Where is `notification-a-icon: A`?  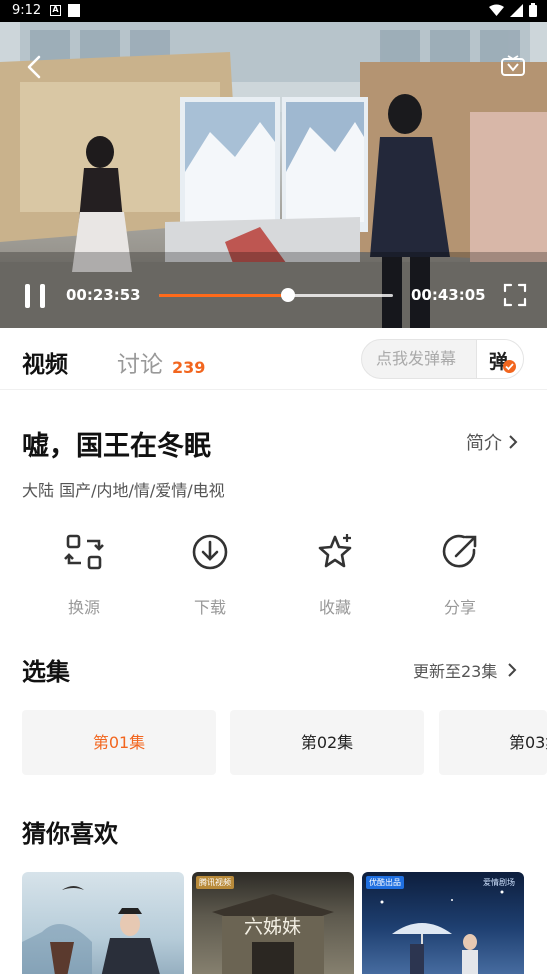 notification-a-icon: A is located at coordinates (55, 10).